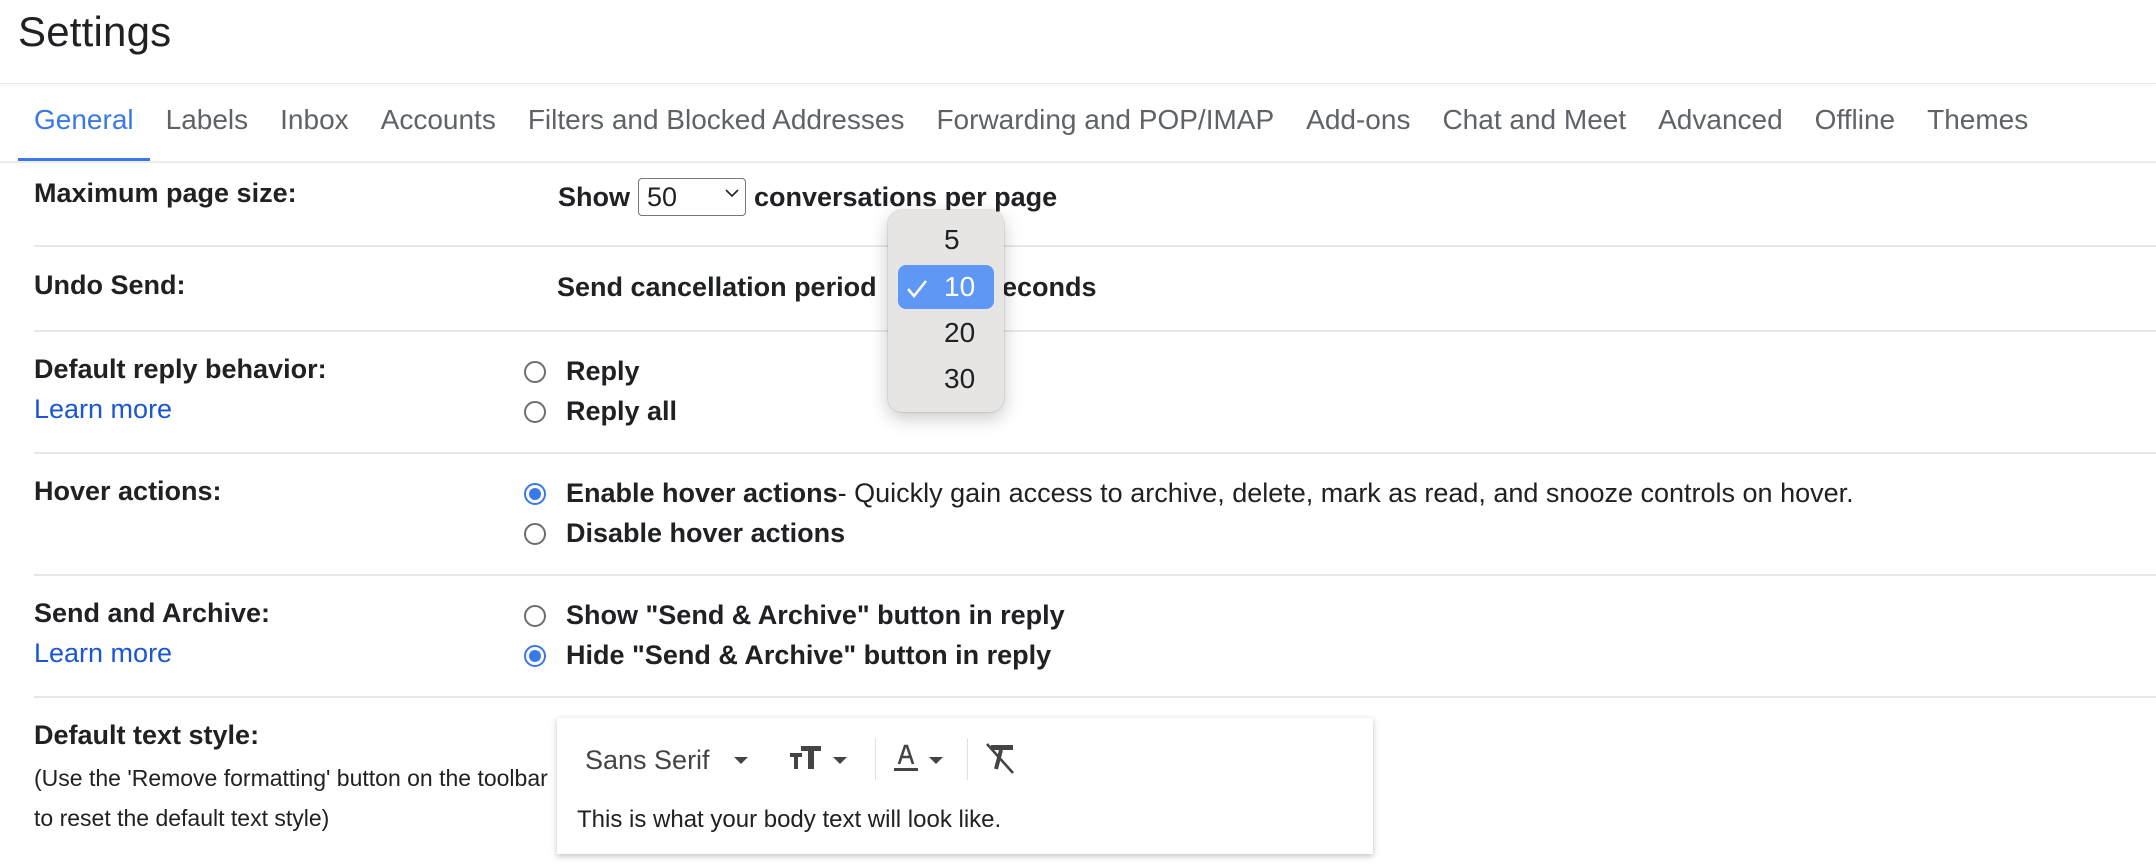  Describe the element at coordinates (647, 759) in the screenshot. I see `font-family-value: Sans Serif` at that location.